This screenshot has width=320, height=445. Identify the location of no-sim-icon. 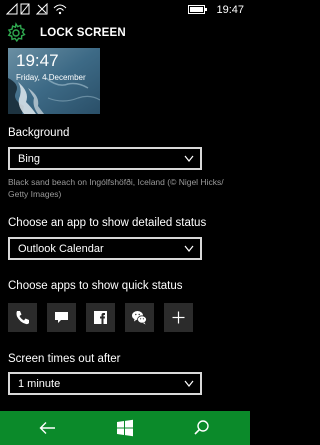
(25, 9).